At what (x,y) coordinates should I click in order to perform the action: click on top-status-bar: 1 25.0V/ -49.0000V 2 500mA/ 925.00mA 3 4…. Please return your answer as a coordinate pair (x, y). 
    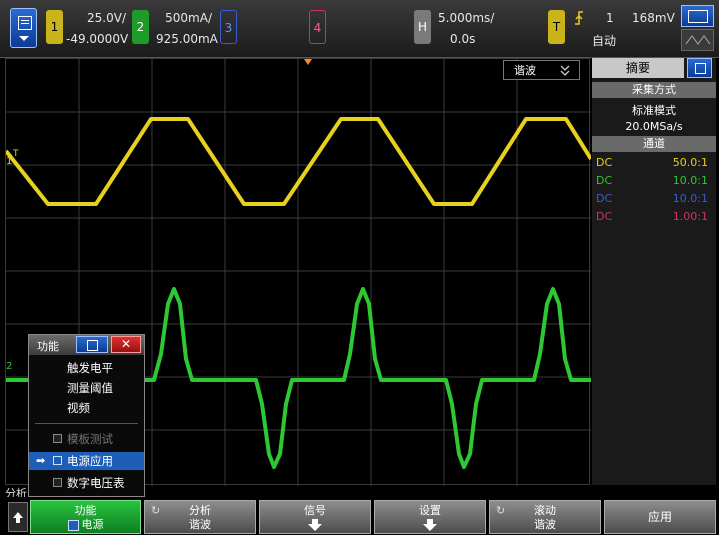
    Looking at the image, I should click on (359, 29).